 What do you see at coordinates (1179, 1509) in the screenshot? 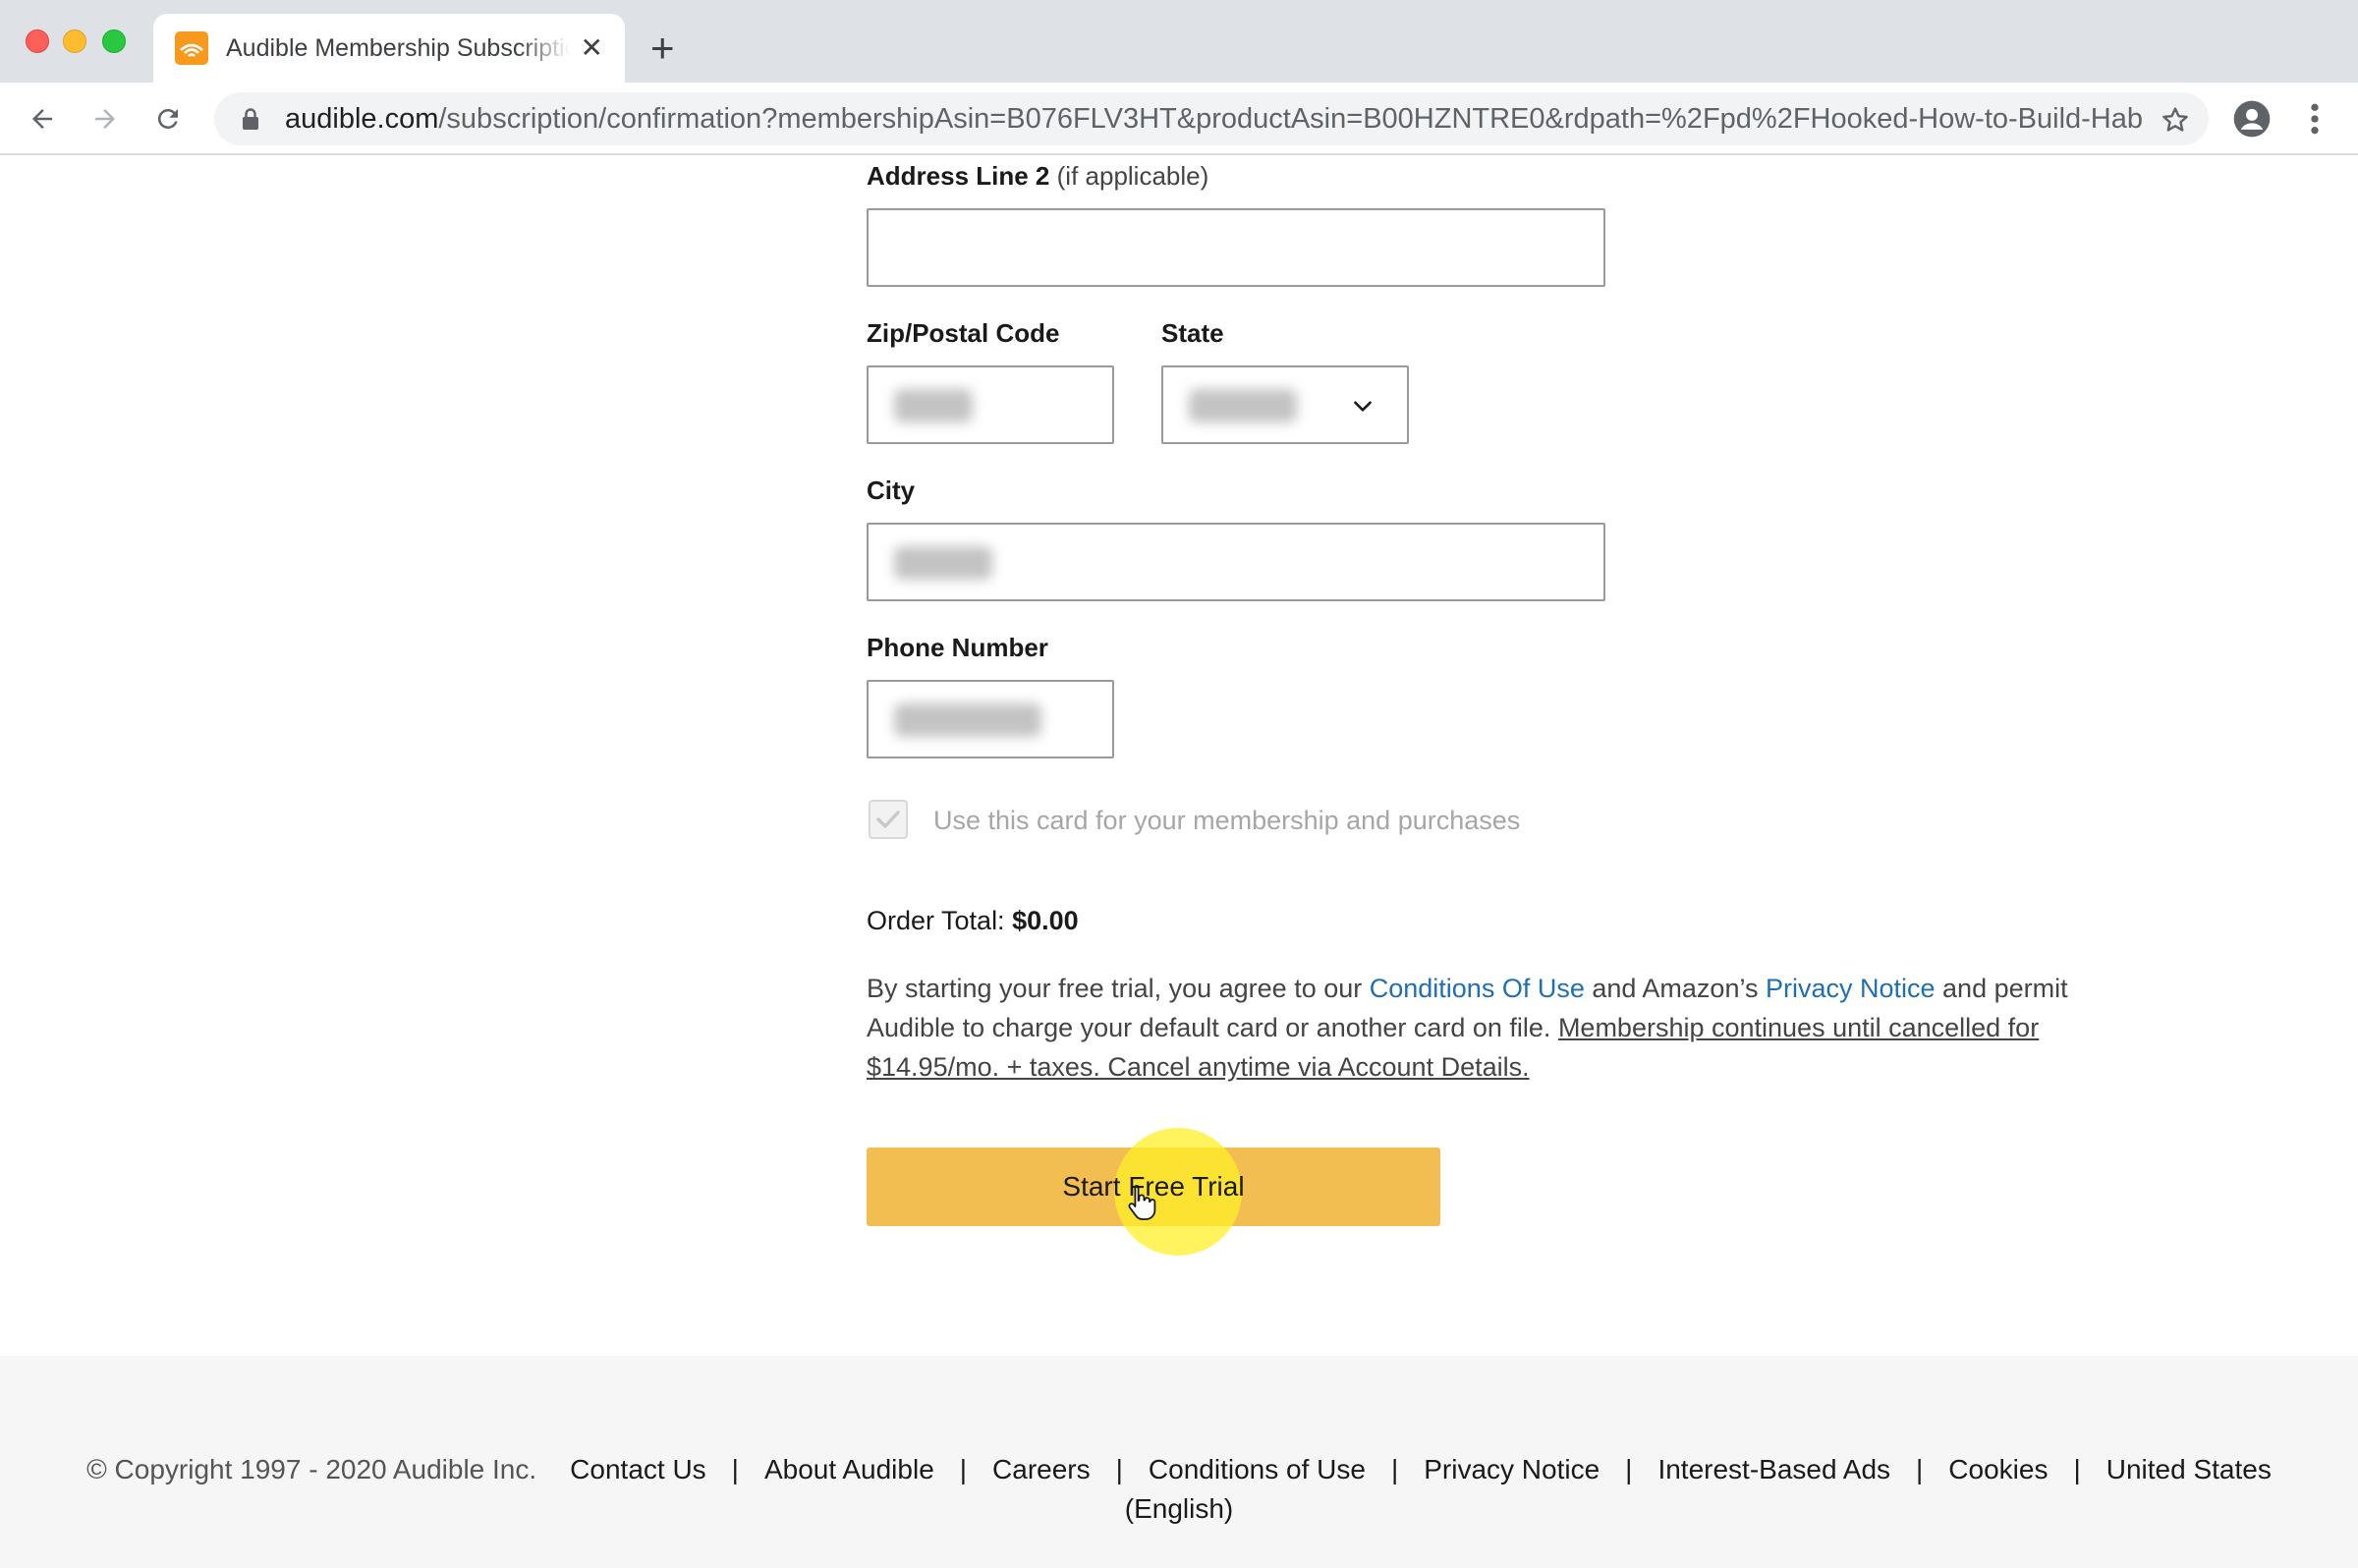
I see `footer-locale-link: (English)` at bounding box center [1179, 1509].